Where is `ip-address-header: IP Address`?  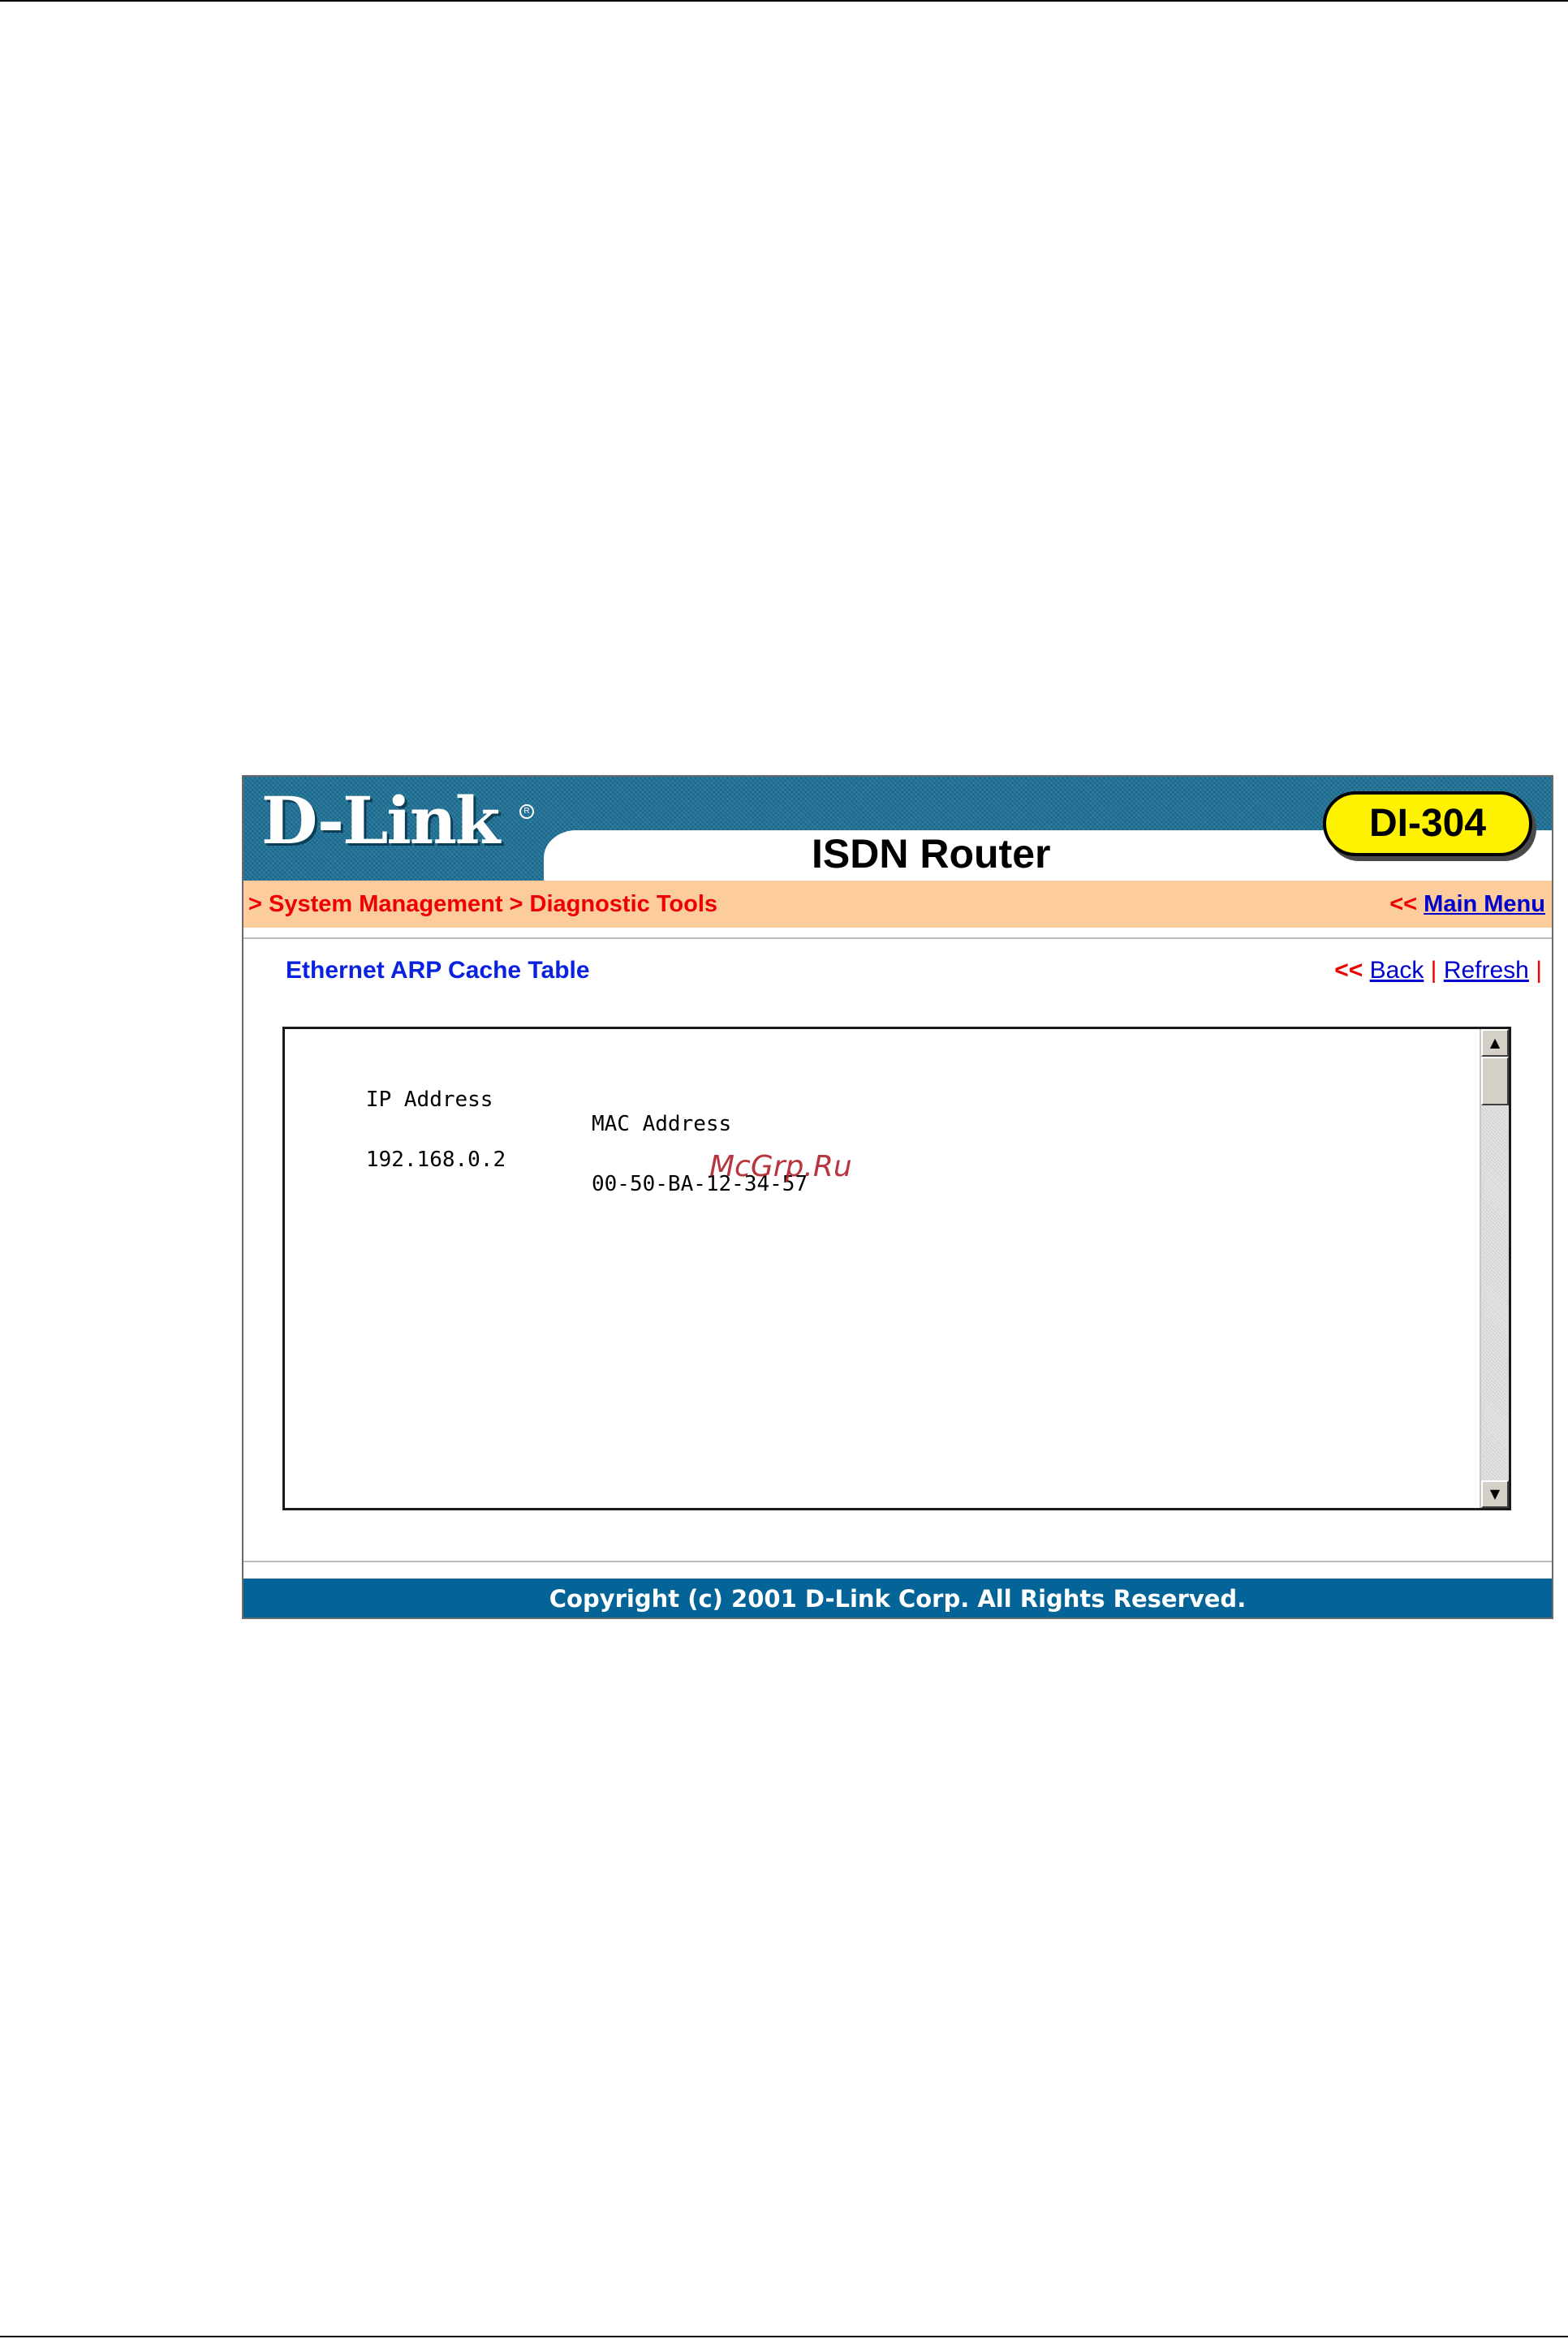
ip-address-header: IP Address is located at coordinates (429, 1100).